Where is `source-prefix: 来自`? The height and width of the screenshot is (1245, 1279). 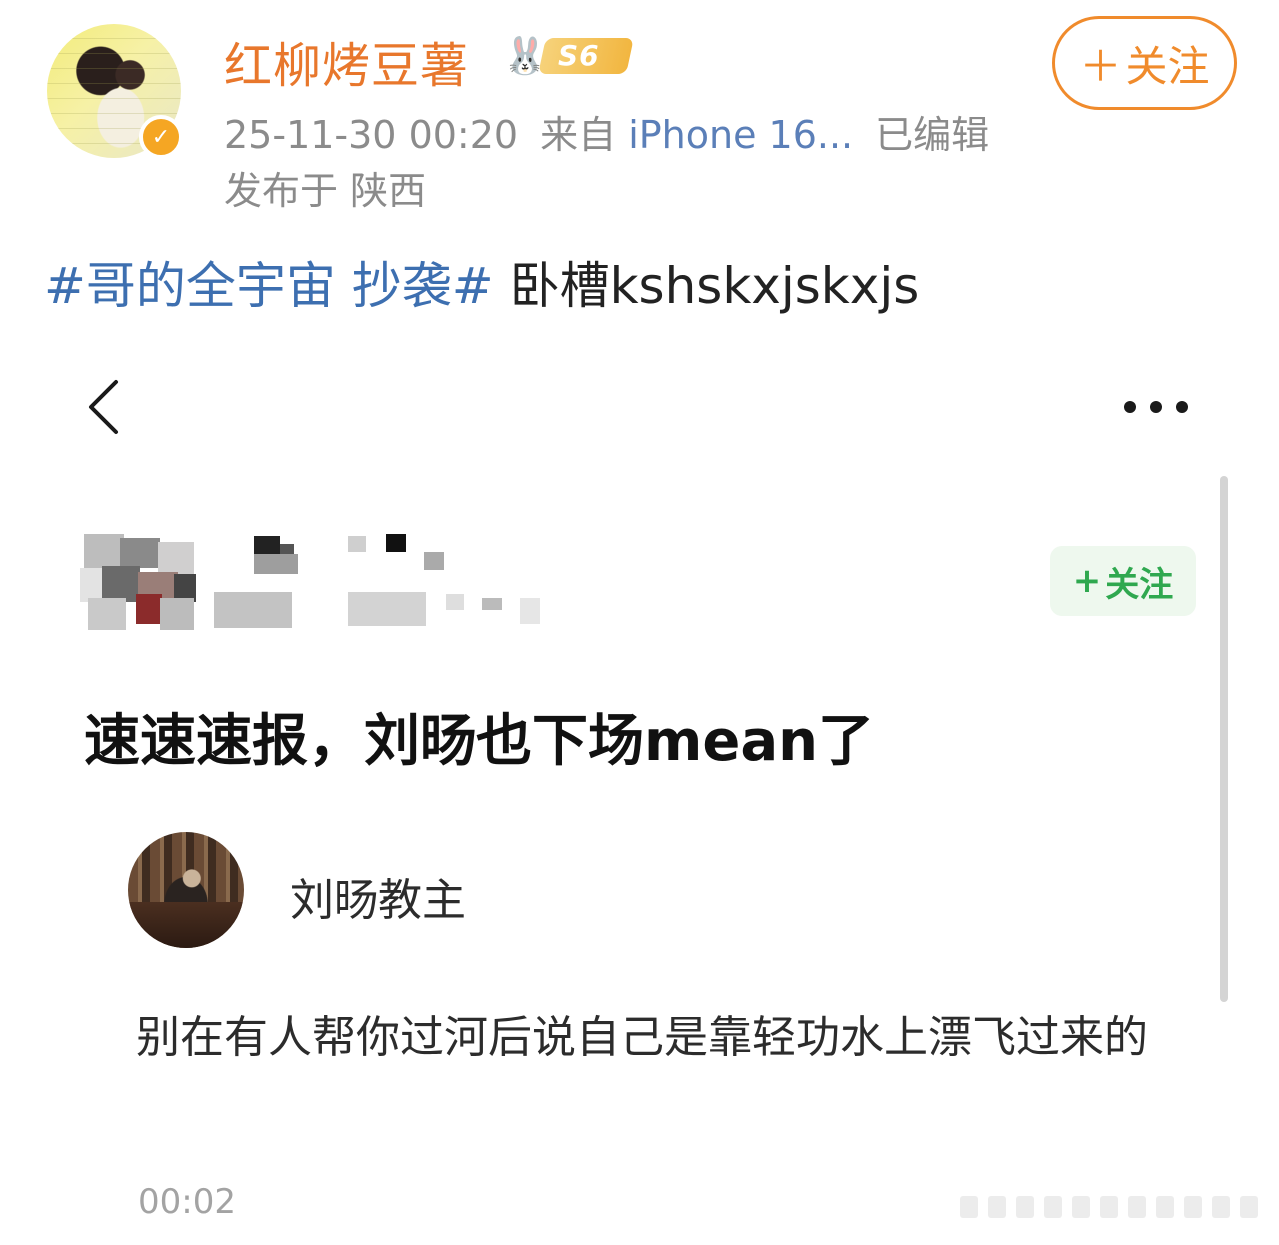 source-prefix: 来自 is located at coordinates (578, 135).